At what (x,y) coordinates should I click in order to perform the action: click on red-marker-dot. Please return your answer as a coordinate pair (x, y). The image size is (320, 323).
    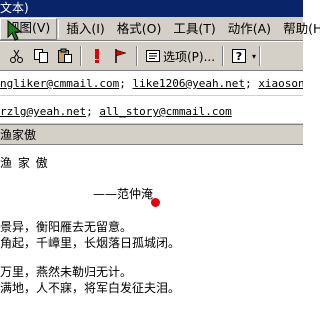
    Looking at the image, I should click on (155, 202).